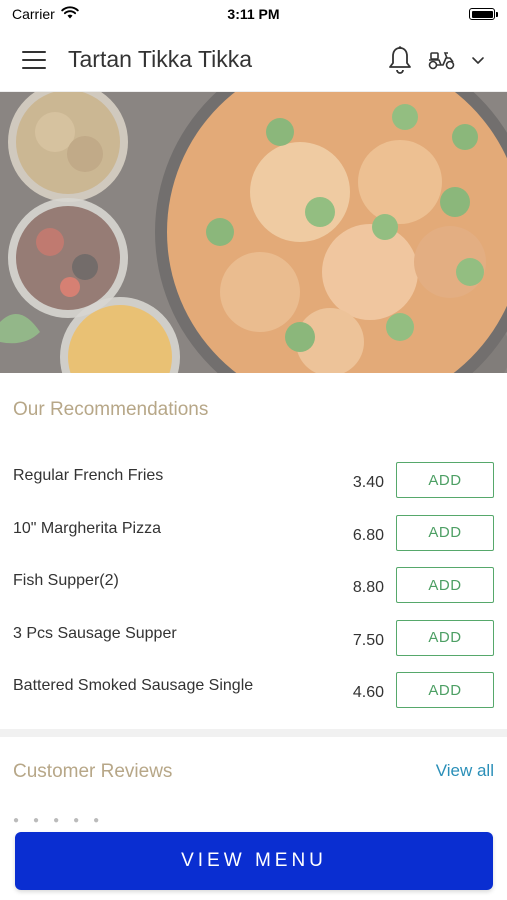  Describe the element at coordinates (253, 540) in the screenshot. I see `list-item: 10" Margherita Pizza 6.80 ADD` at that location.